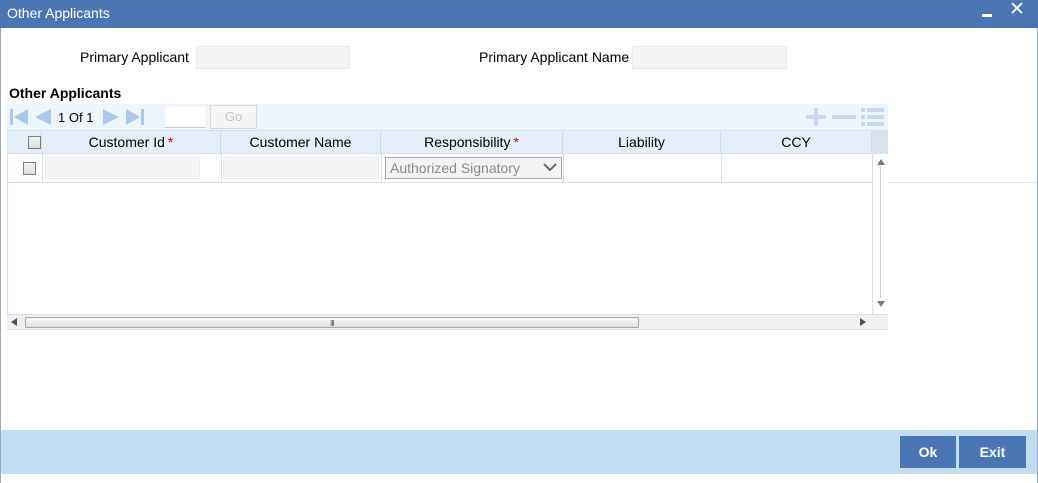  I want to click on scroll-up-arrow-icon, so click(881, 162).